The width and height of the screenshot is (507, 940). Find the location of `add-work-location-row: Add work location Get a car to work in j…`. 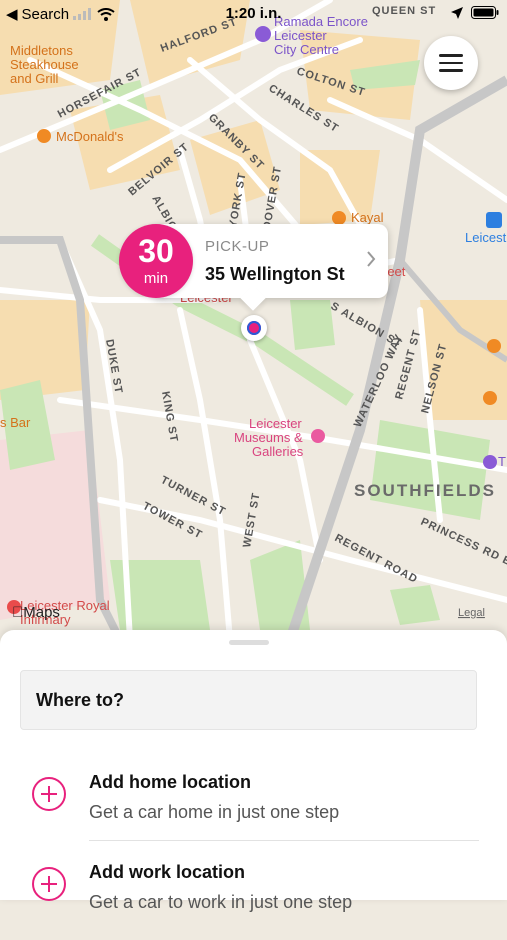

add-work-location-row: Add work location Get a car to work in j… is located at coordinates (253, 895).